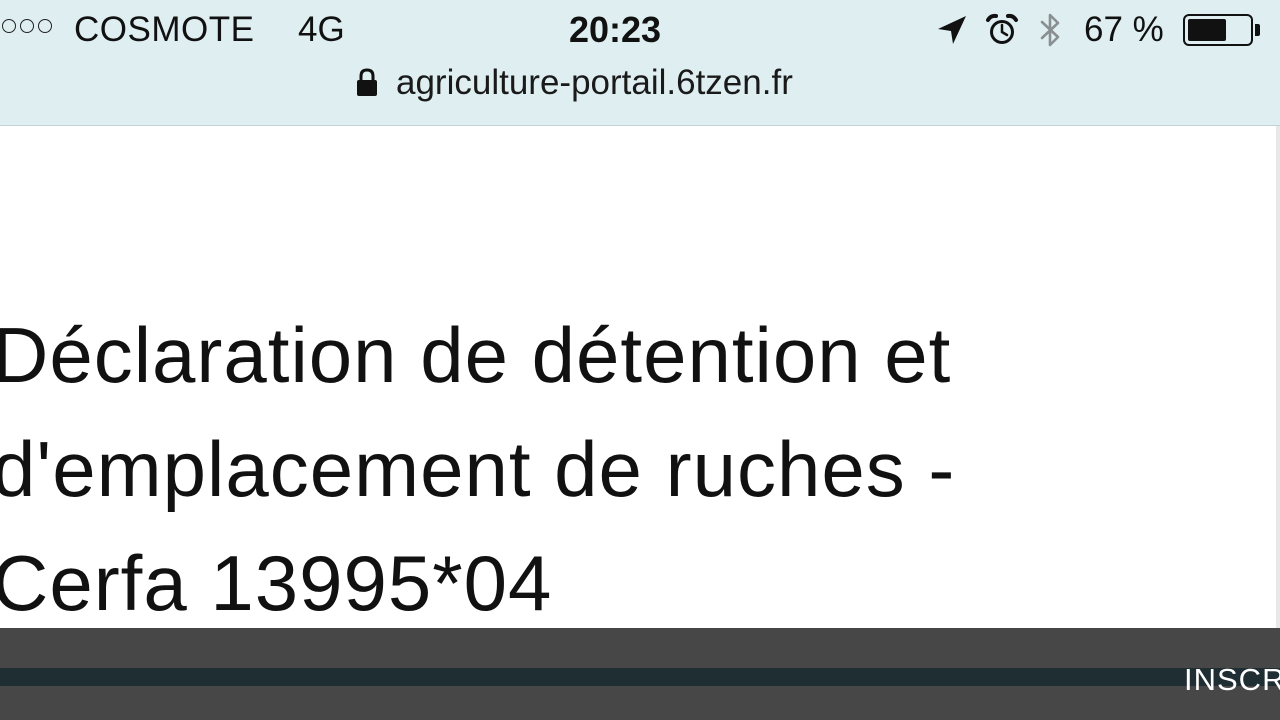  I want to click on status-bar: COSMOTE 4G 20:23 67 %, so click(640, 31).